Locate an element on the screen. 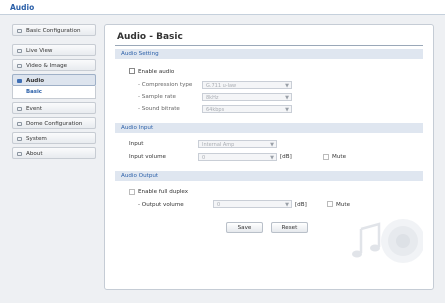  enable-audio-label: Enable audio is located at coordinates (156, 71).